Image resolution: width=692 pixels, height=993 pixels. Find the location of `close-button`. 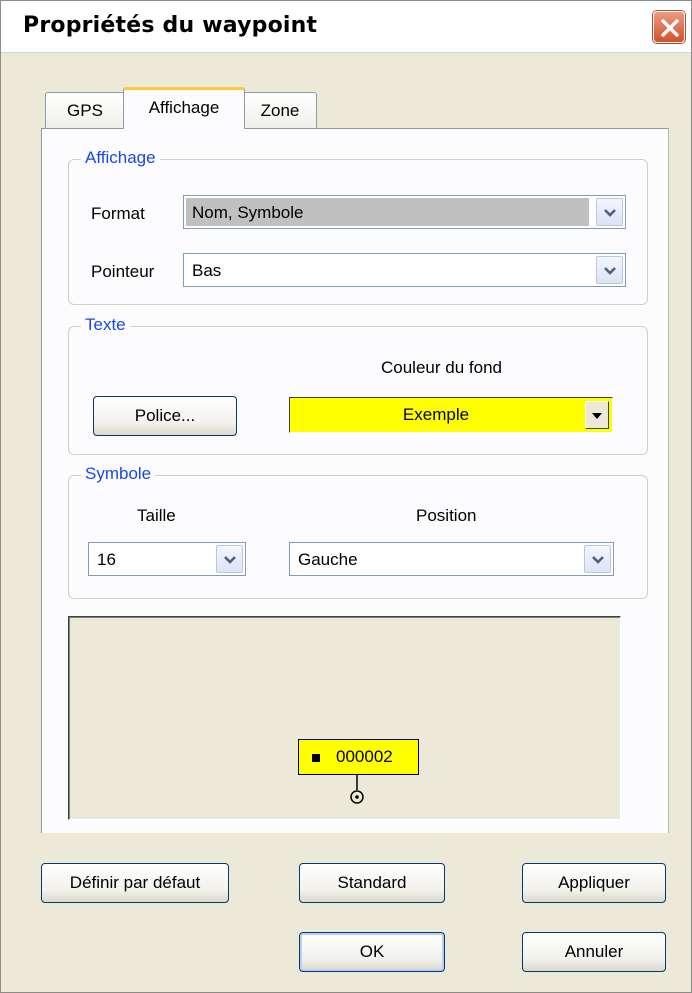

close-button is located at coordinates (669, 27).